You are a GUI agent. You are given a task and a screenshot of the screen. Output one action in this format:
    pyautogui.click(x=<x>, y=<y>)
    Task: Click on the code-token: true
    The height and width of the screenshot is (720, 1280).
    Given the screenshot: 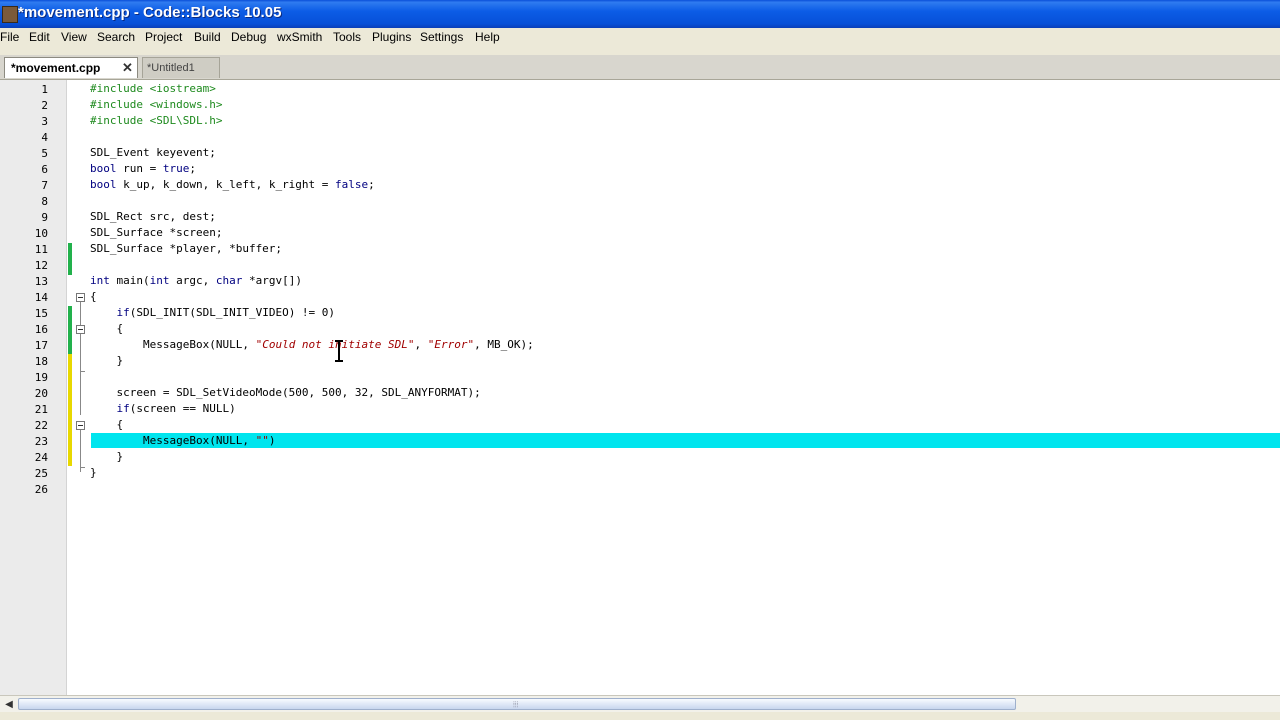 What is the action you would take?
    pyautogui.click(x=176, y=168)
    